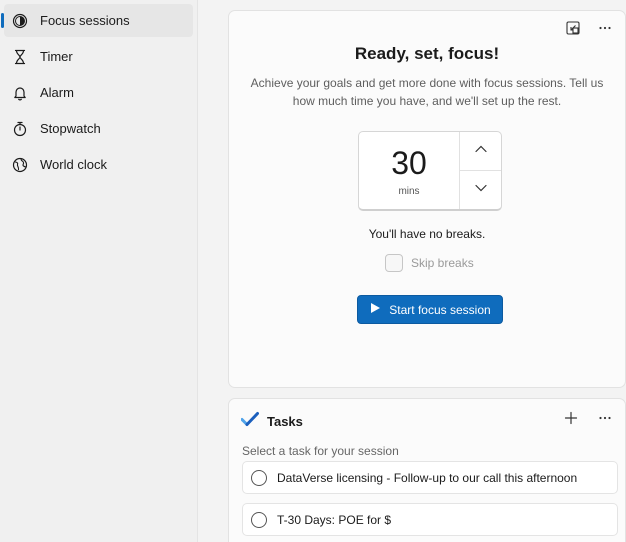  What do you see at coordinates (57, 92) in the screenshot?
I see `sidebar-item-label: Alarm` at bounding box center [57, 92].